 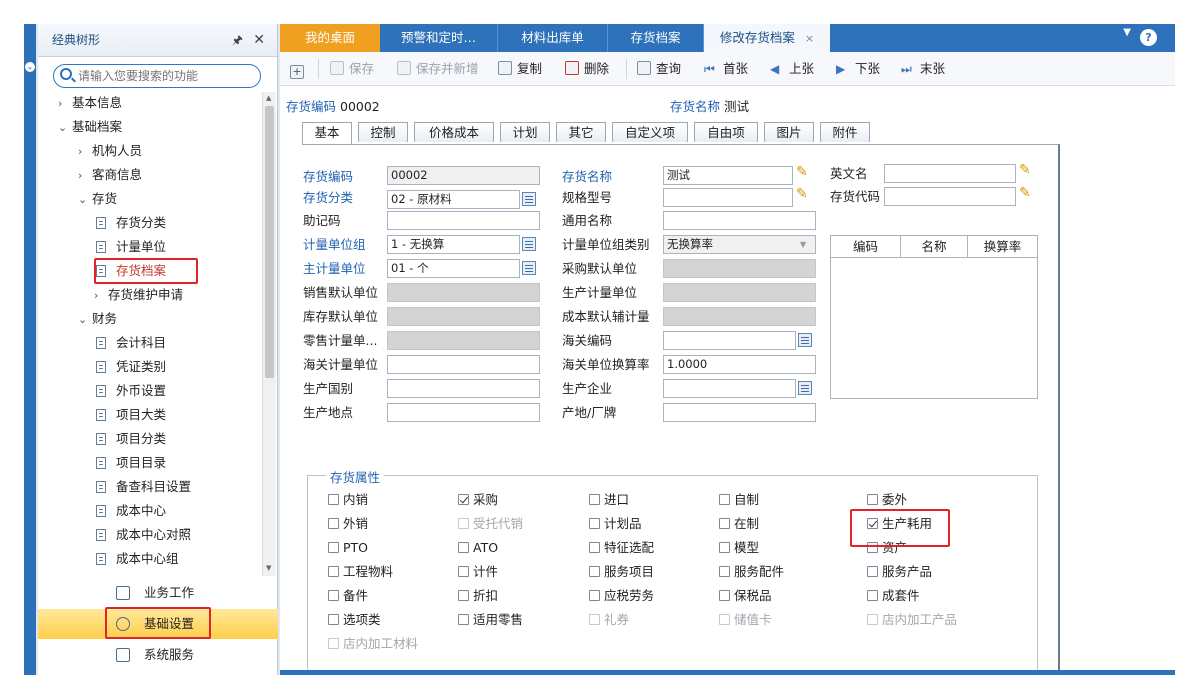 I want to click on subtab-attachment: 附件, so click(x=845, y=132).